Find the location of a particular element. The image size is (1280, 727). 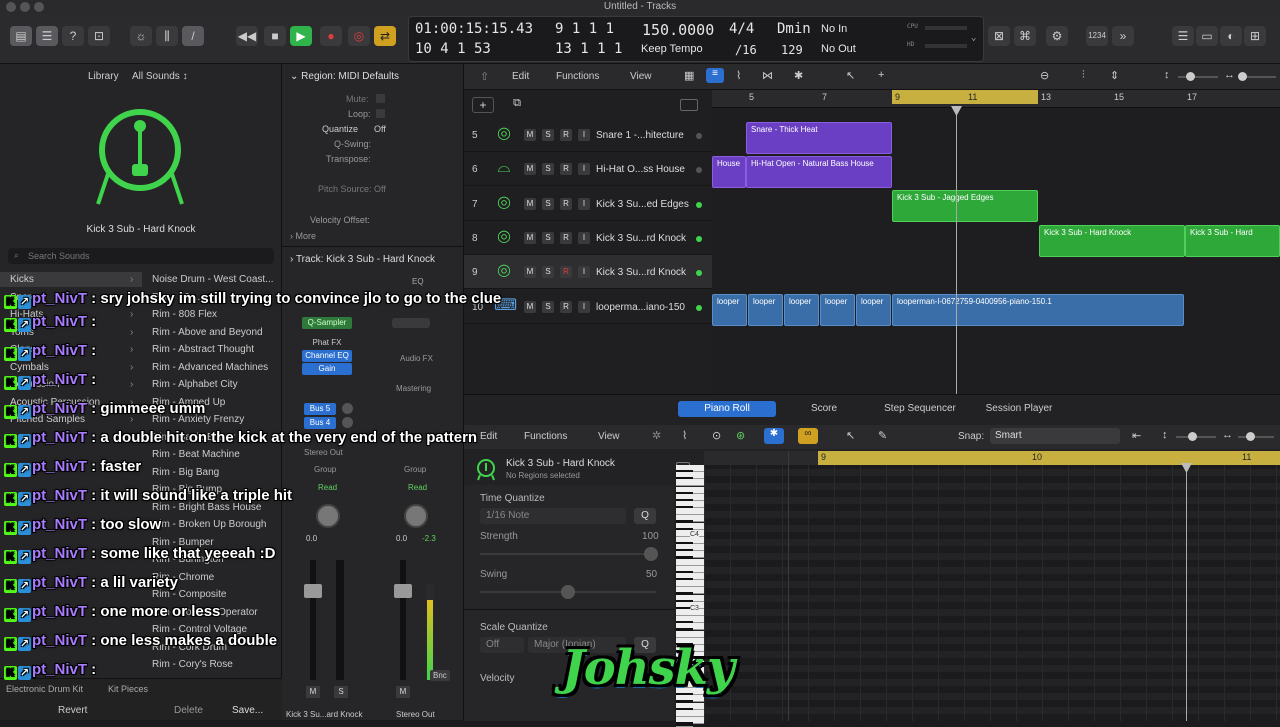

quantize-select: Off is located at coordinates (380, 129).